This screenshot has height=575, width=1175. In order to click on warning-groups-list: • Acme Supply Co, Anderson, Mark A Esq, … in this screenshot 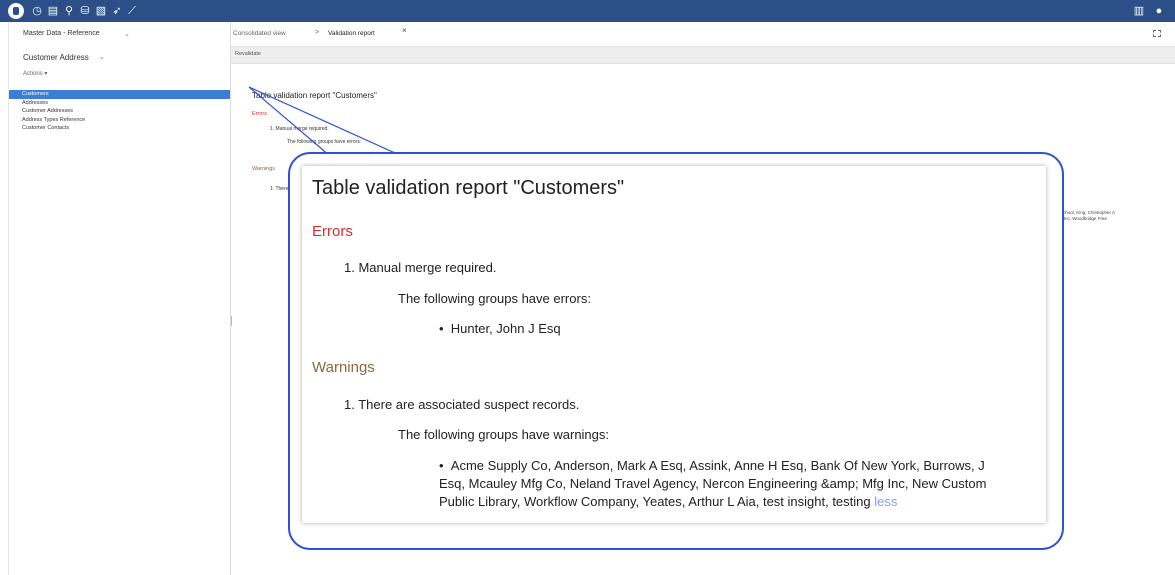, I will do `click(742, 484)`.